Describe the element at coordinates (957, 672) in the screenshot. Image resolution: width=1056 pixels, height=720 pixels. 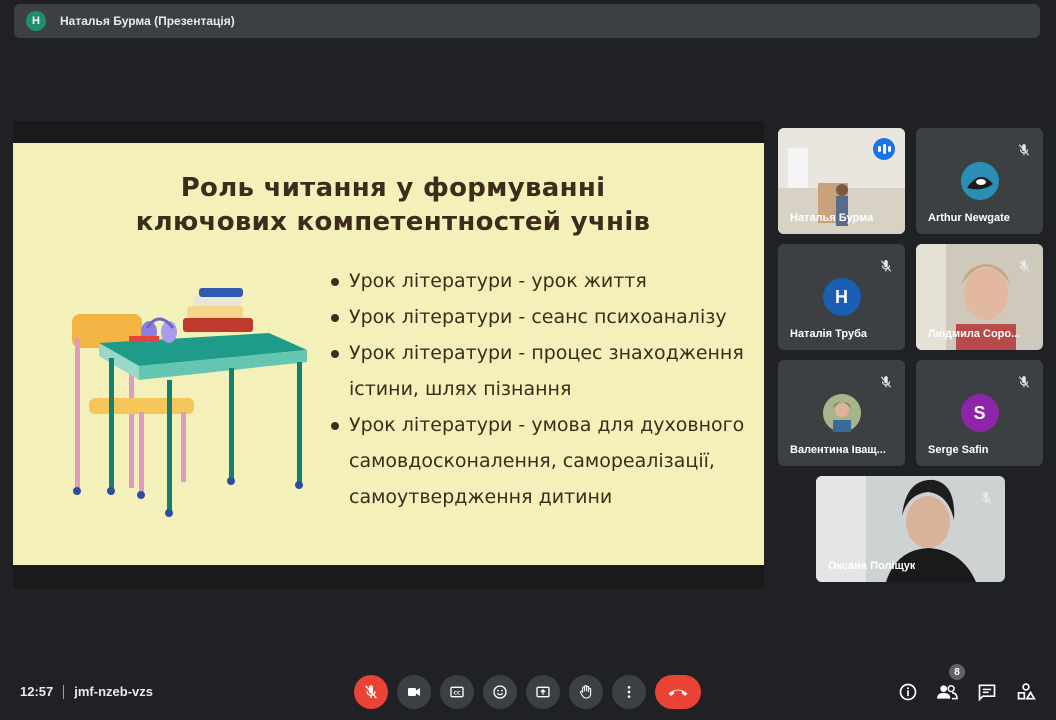
I see `participant-count-badge: 8` at that location.